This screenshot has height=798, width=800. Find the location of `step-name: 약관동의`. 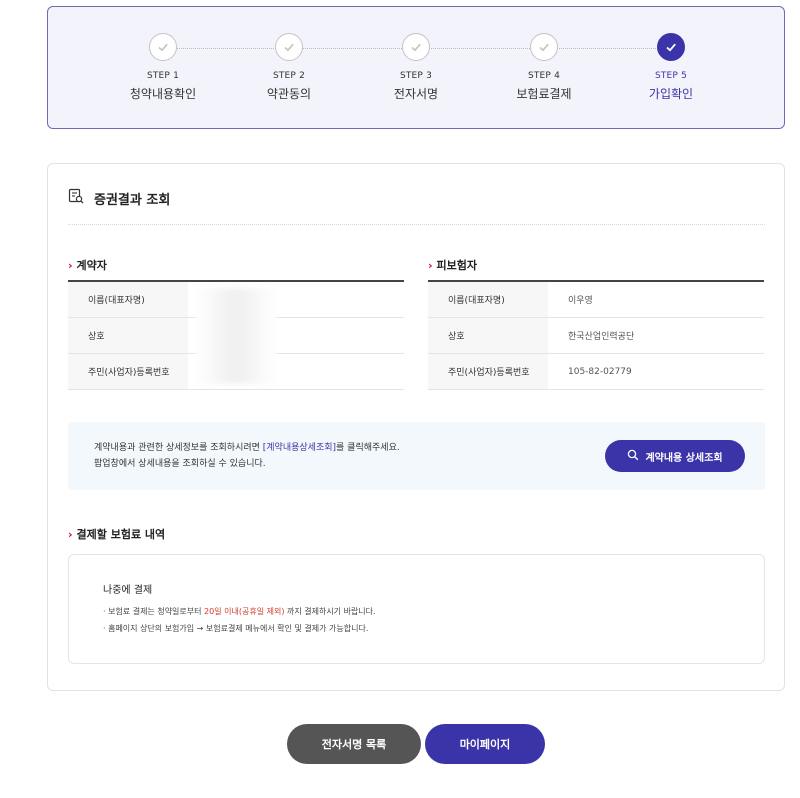

step-name: 약관동의 is located at coordinates (289, 94).